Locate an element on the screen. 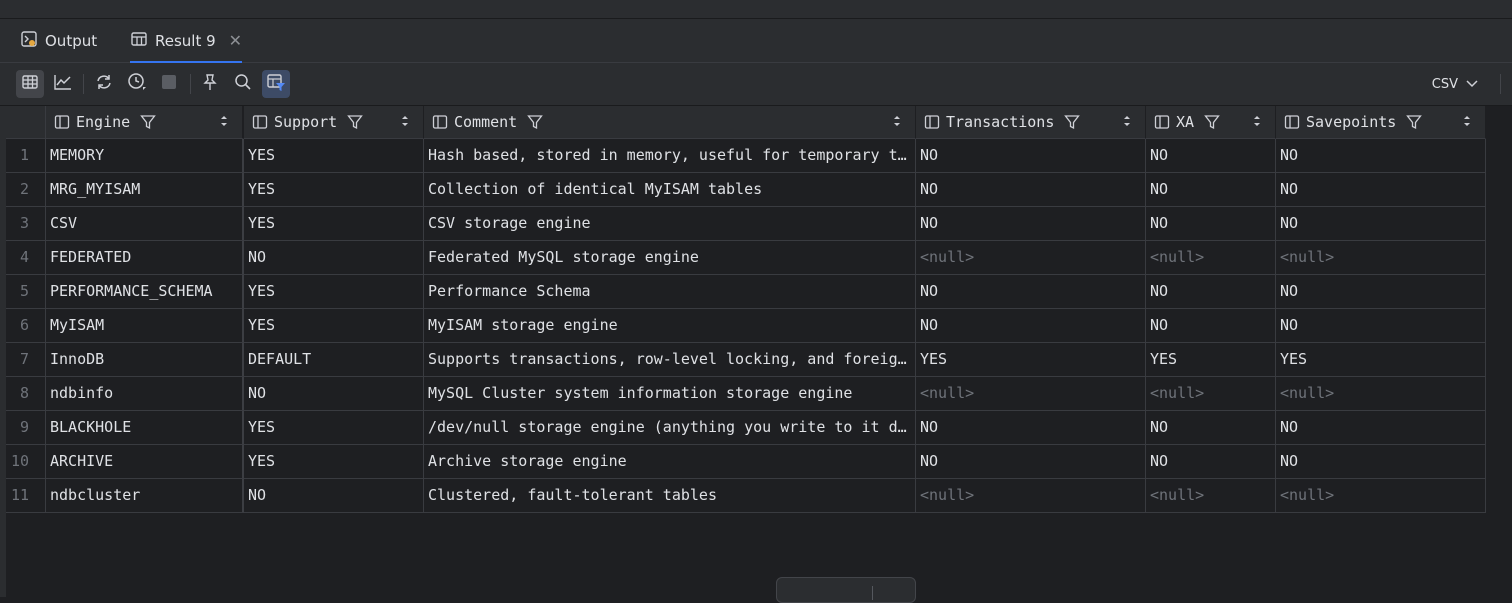 Image resolution: width=1512 pixels, height=603 pixels. history-button is located at coordinates (137, 84).